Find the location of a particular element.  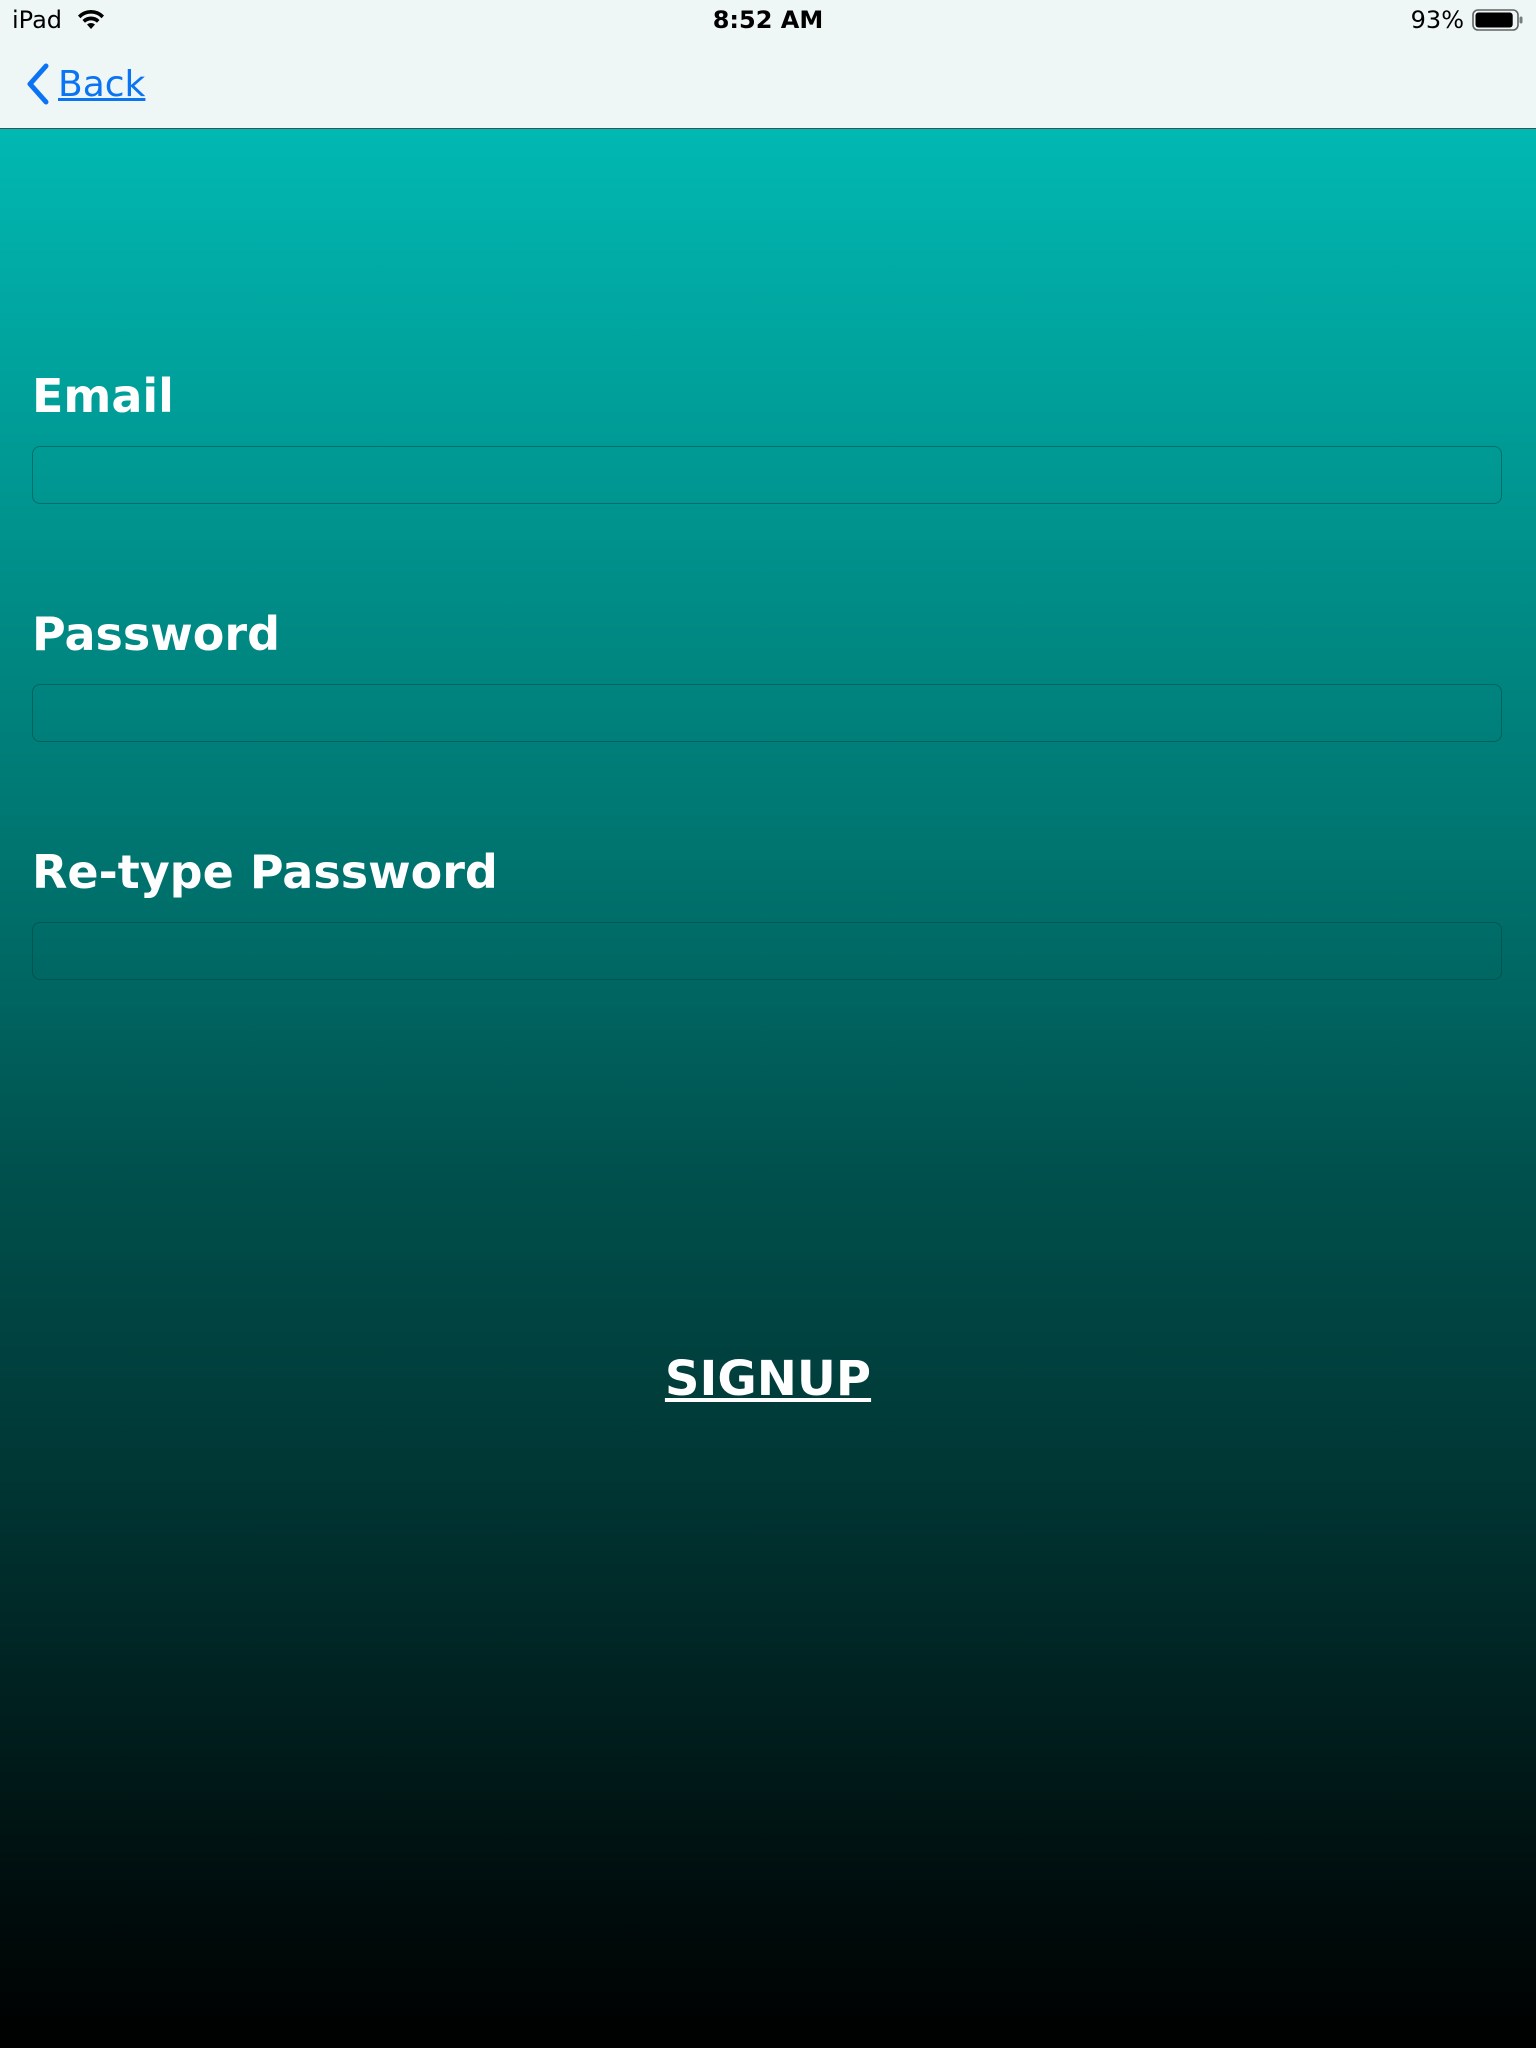

password-field is located at coordinates (767, 713).